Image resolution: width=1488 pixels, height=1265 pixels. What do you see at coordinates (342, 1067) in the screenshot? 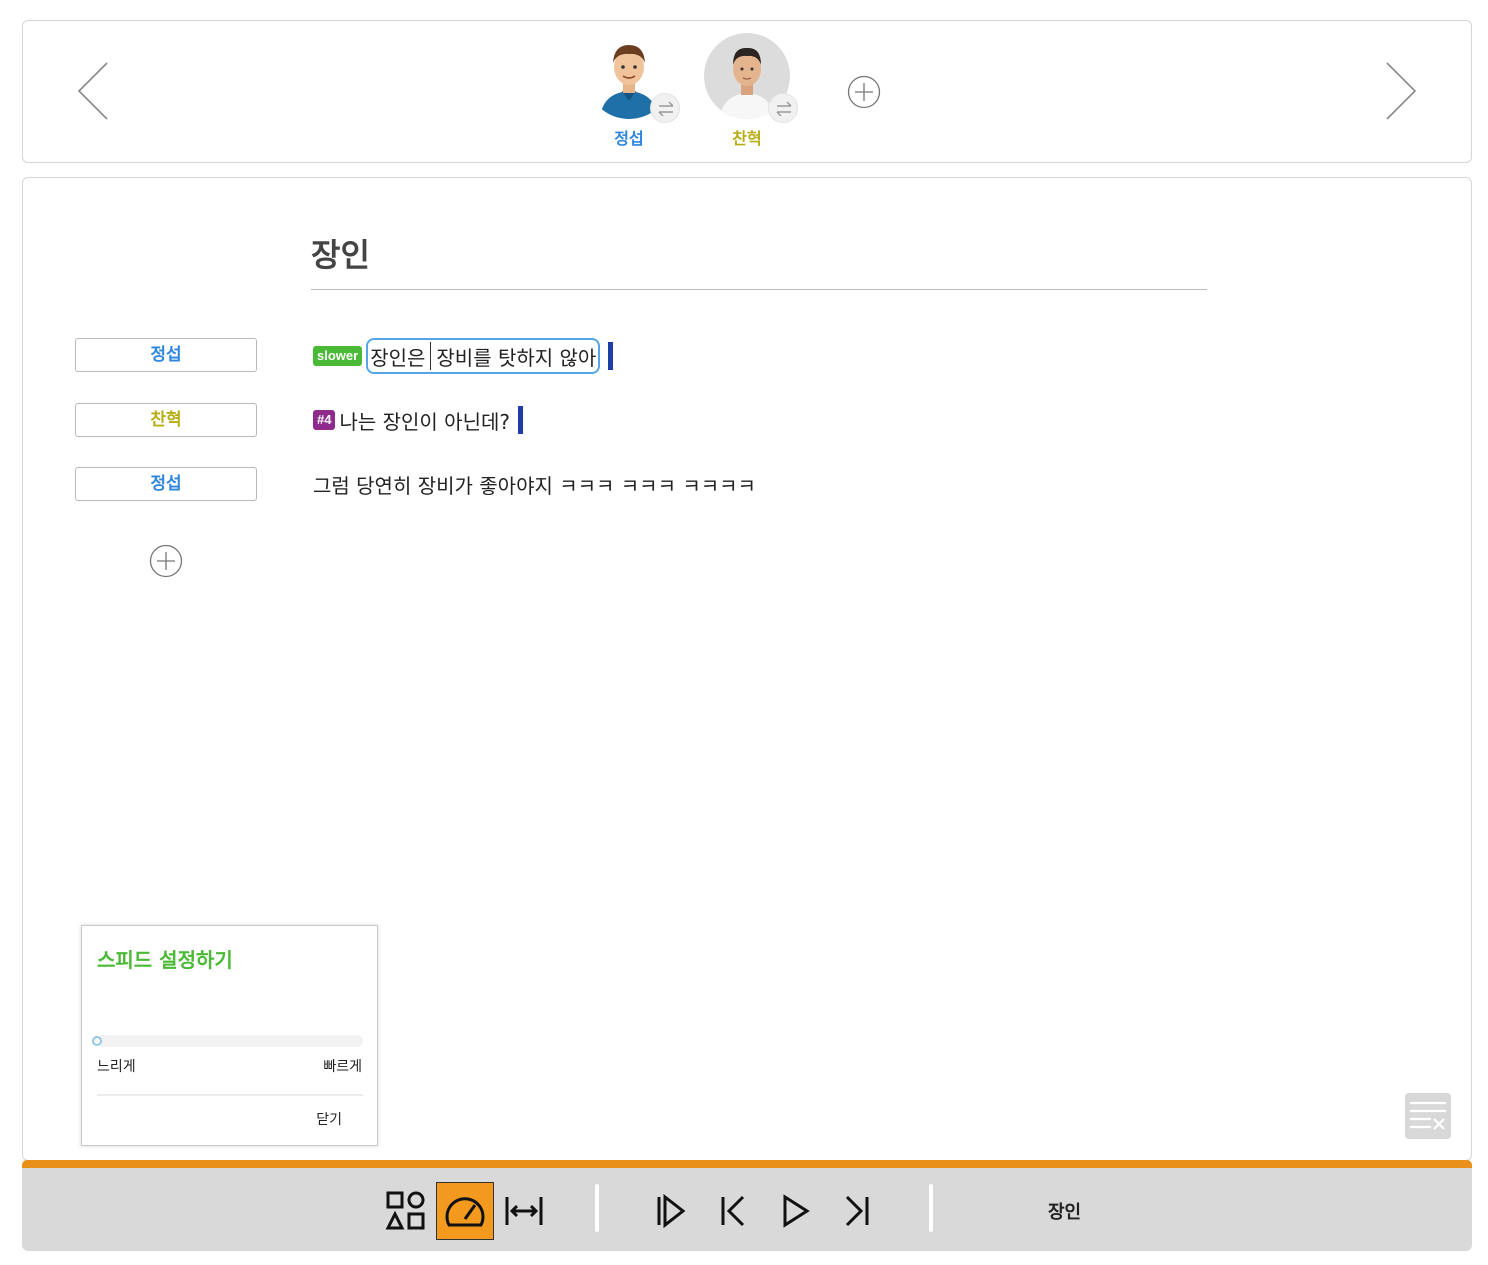
I see `fast-label: 빠르게` at bounding box center [342, 1067].